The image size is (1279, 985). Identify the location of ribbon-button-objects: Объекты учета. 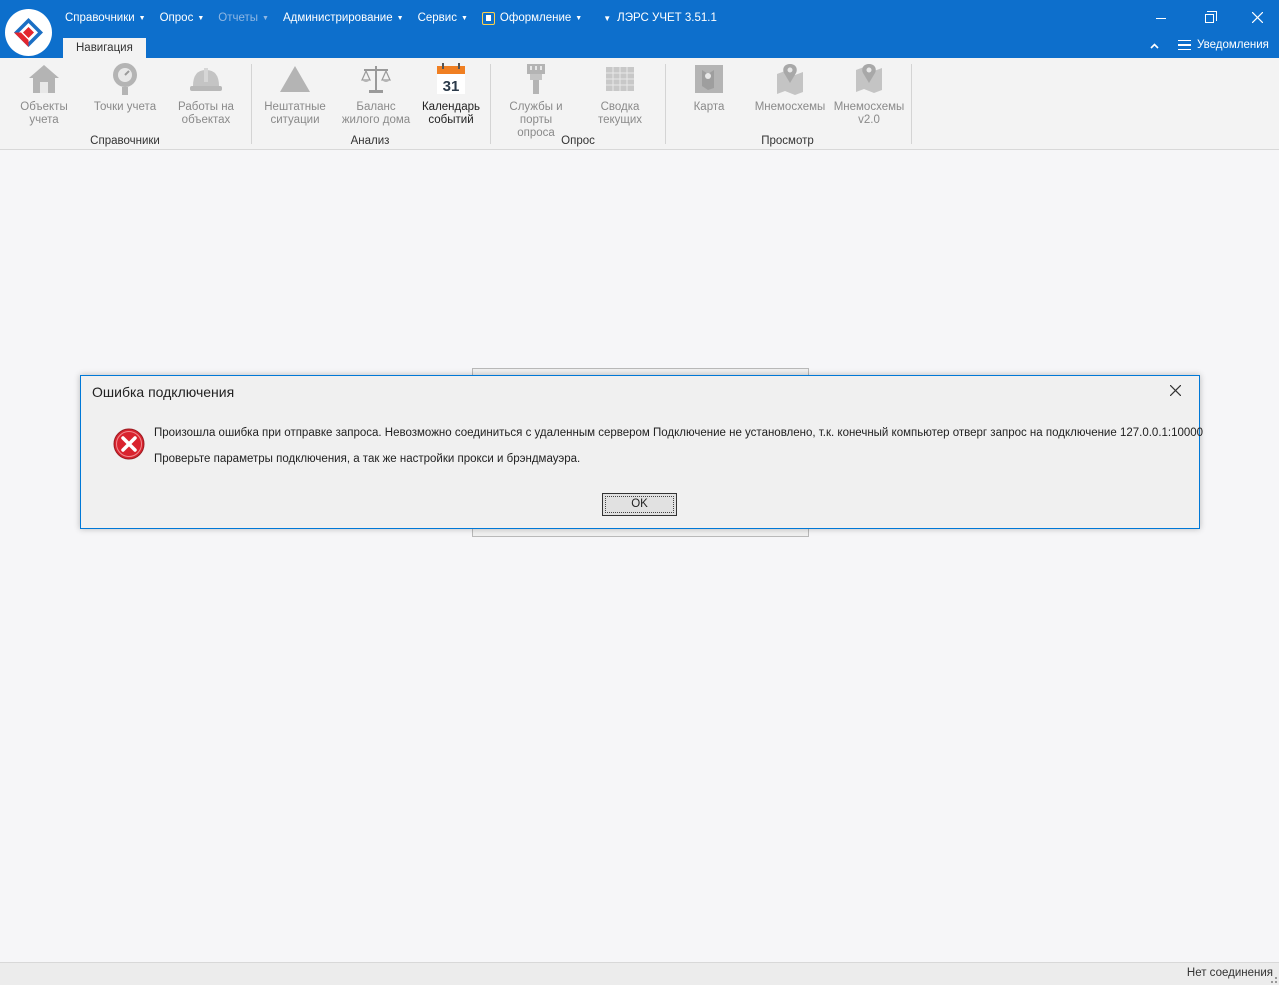
(44, 94).